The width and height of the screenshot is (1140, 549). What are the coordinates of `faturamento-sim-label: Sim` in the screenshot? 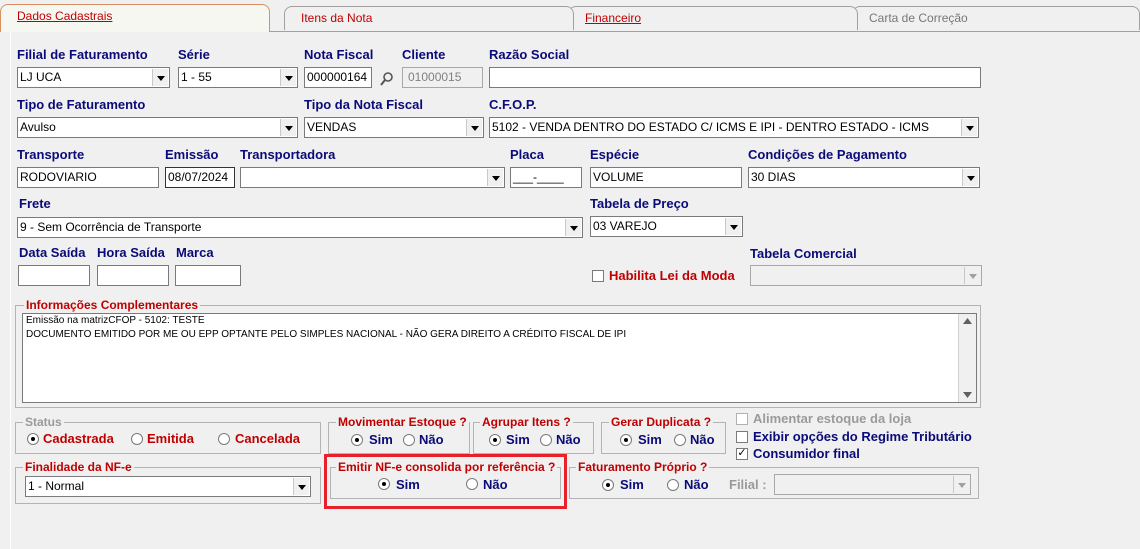 It's located at (632, 484).